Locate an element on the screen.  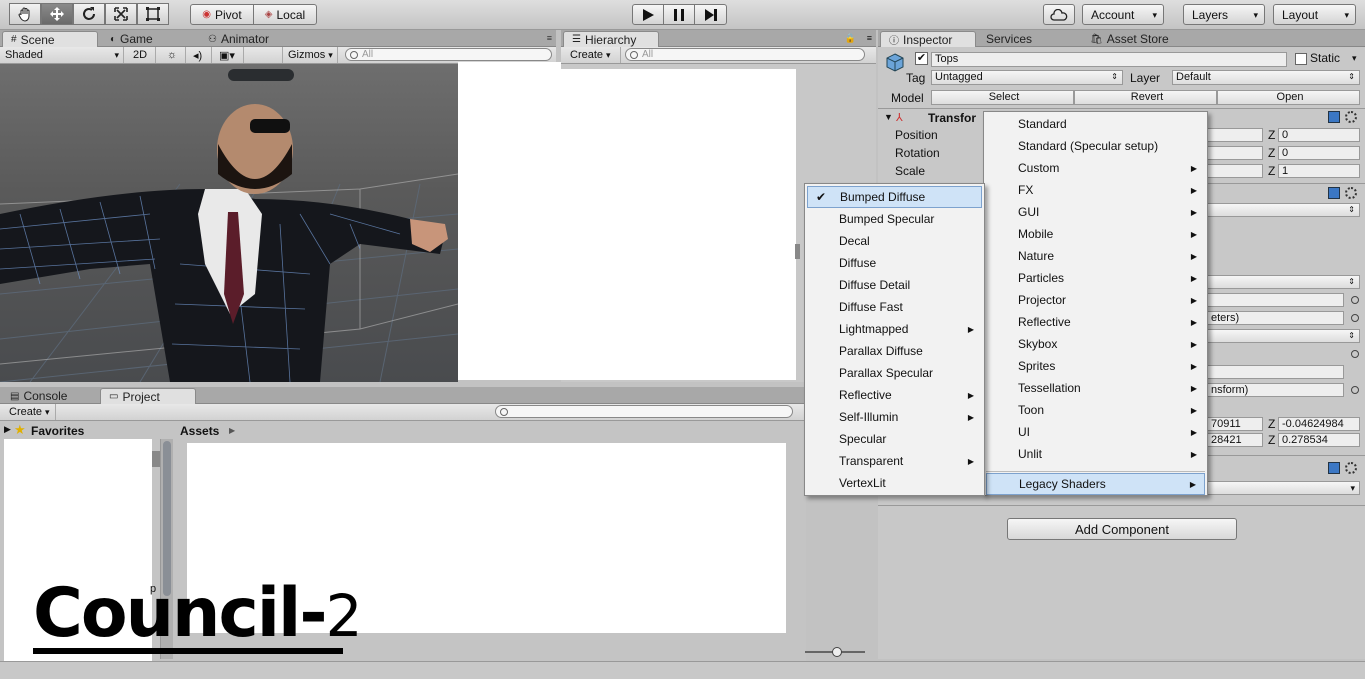
shader-dropdown: ⇕ is located at coordinates (1283, 210).